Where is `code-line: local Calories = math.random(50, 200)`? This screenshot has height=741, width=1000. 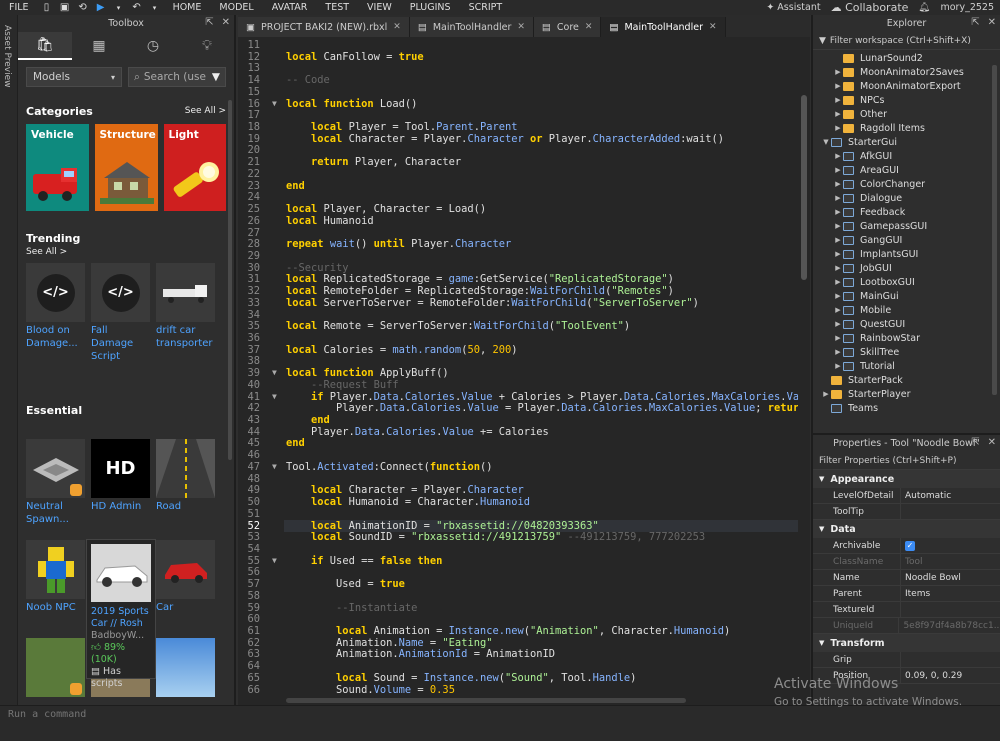
code-line: local Calories = math.random(50, 200) is located at coordinates (402, 350).